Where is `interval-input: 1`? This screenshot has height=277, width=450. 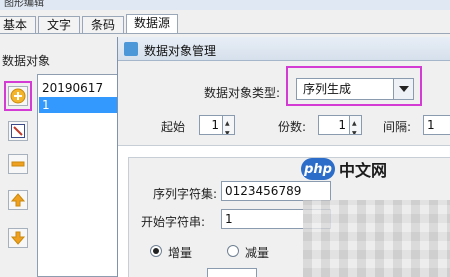
interval-input: 1 is located at coordinates (436, 125).